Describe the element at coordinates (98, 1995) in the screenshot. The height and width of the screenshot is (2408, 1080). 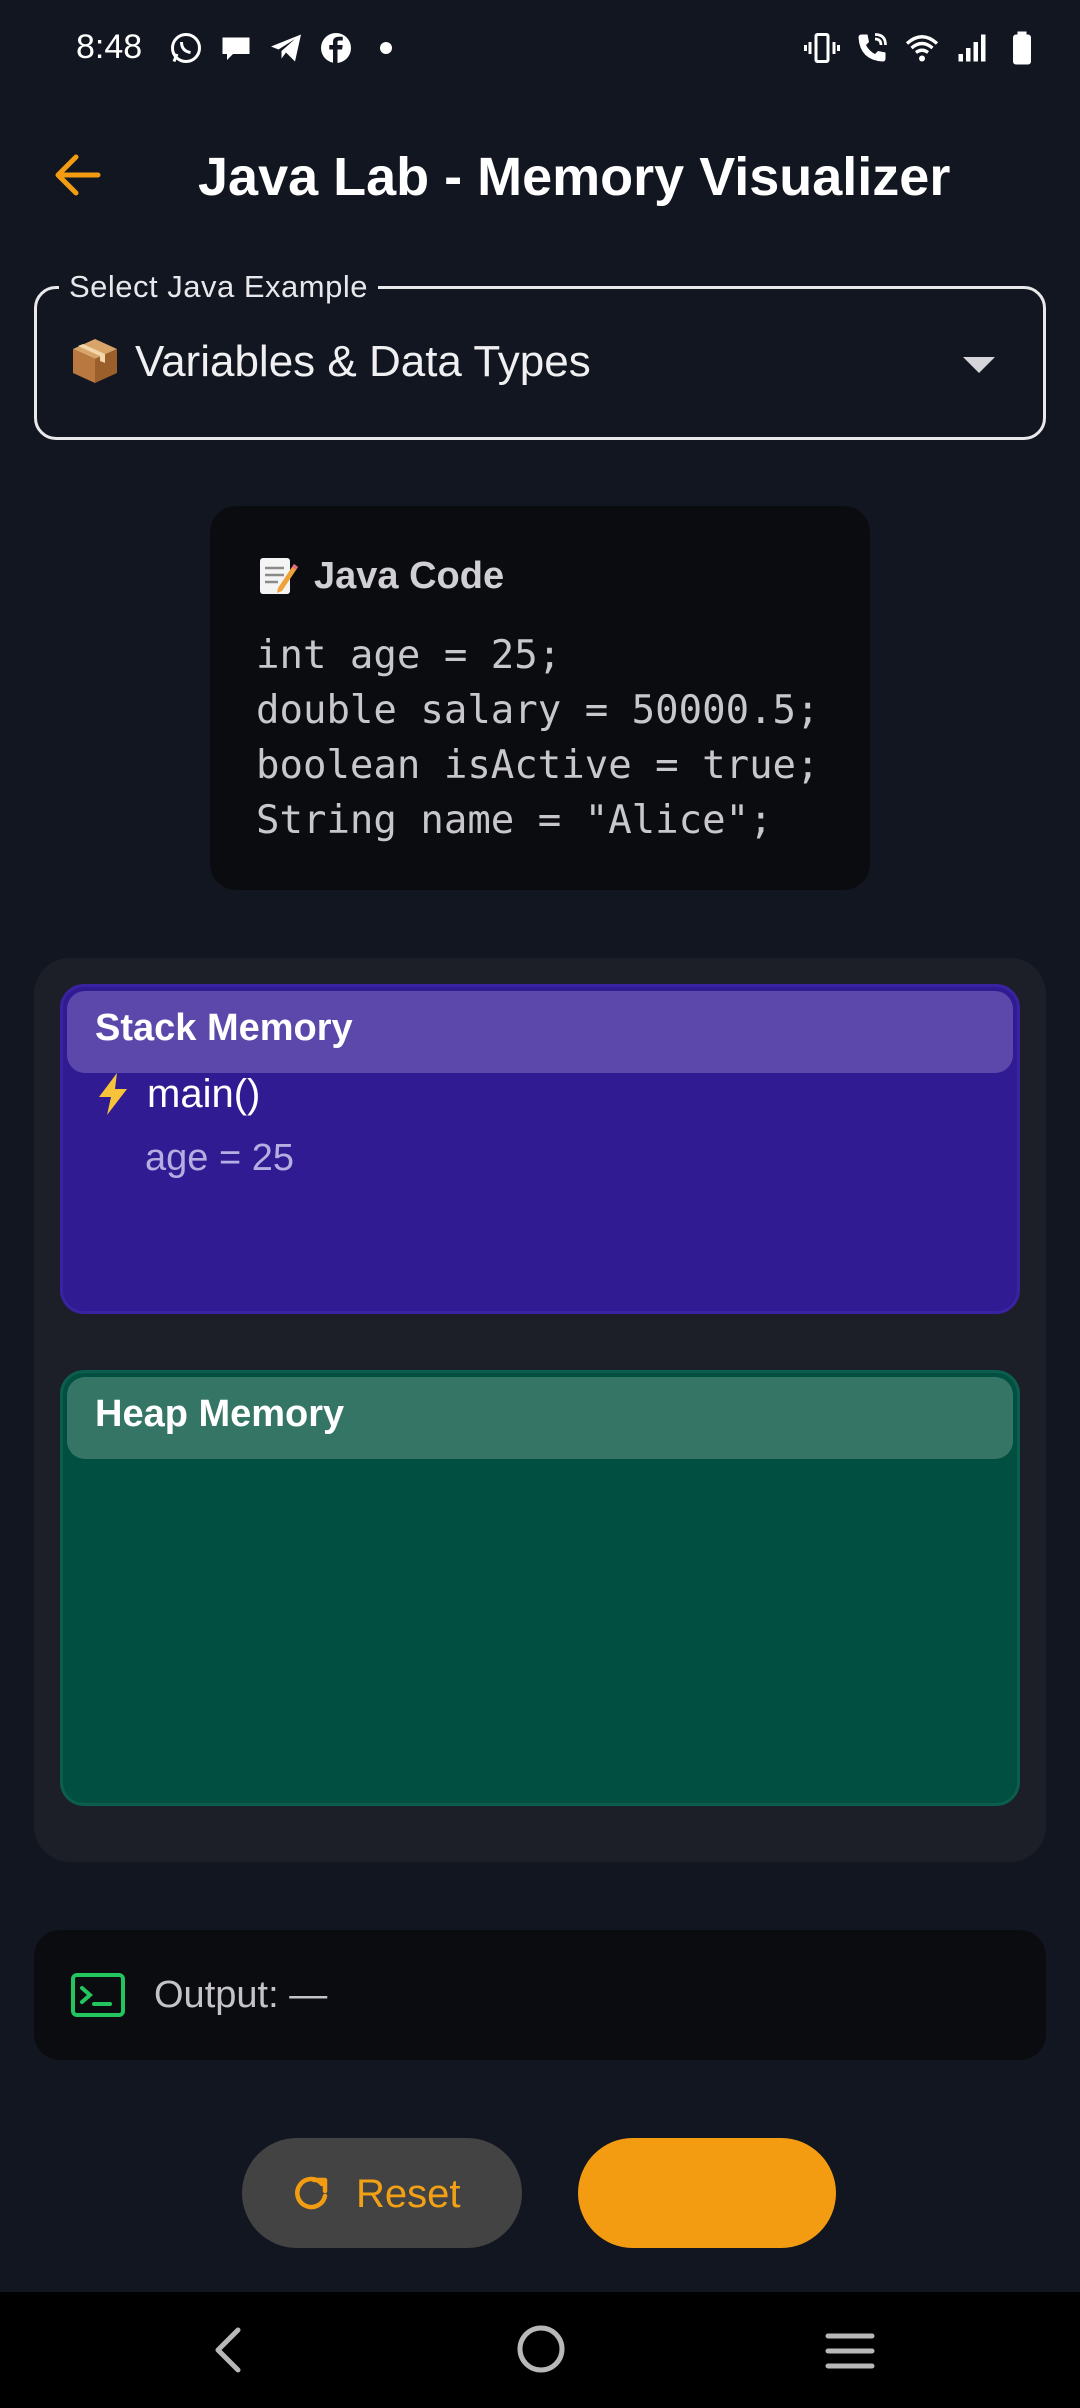
I see `terminal-icon` at that location.